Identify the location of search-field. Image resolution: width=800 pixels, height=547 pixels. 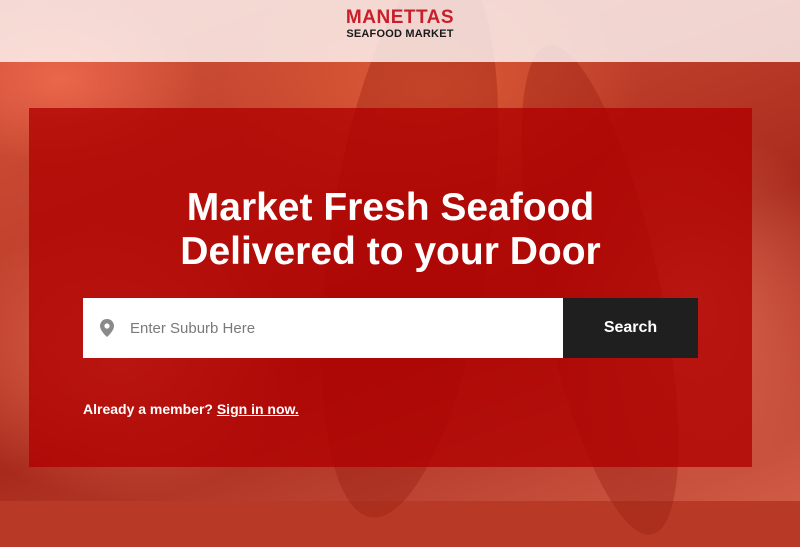
(323, 328).